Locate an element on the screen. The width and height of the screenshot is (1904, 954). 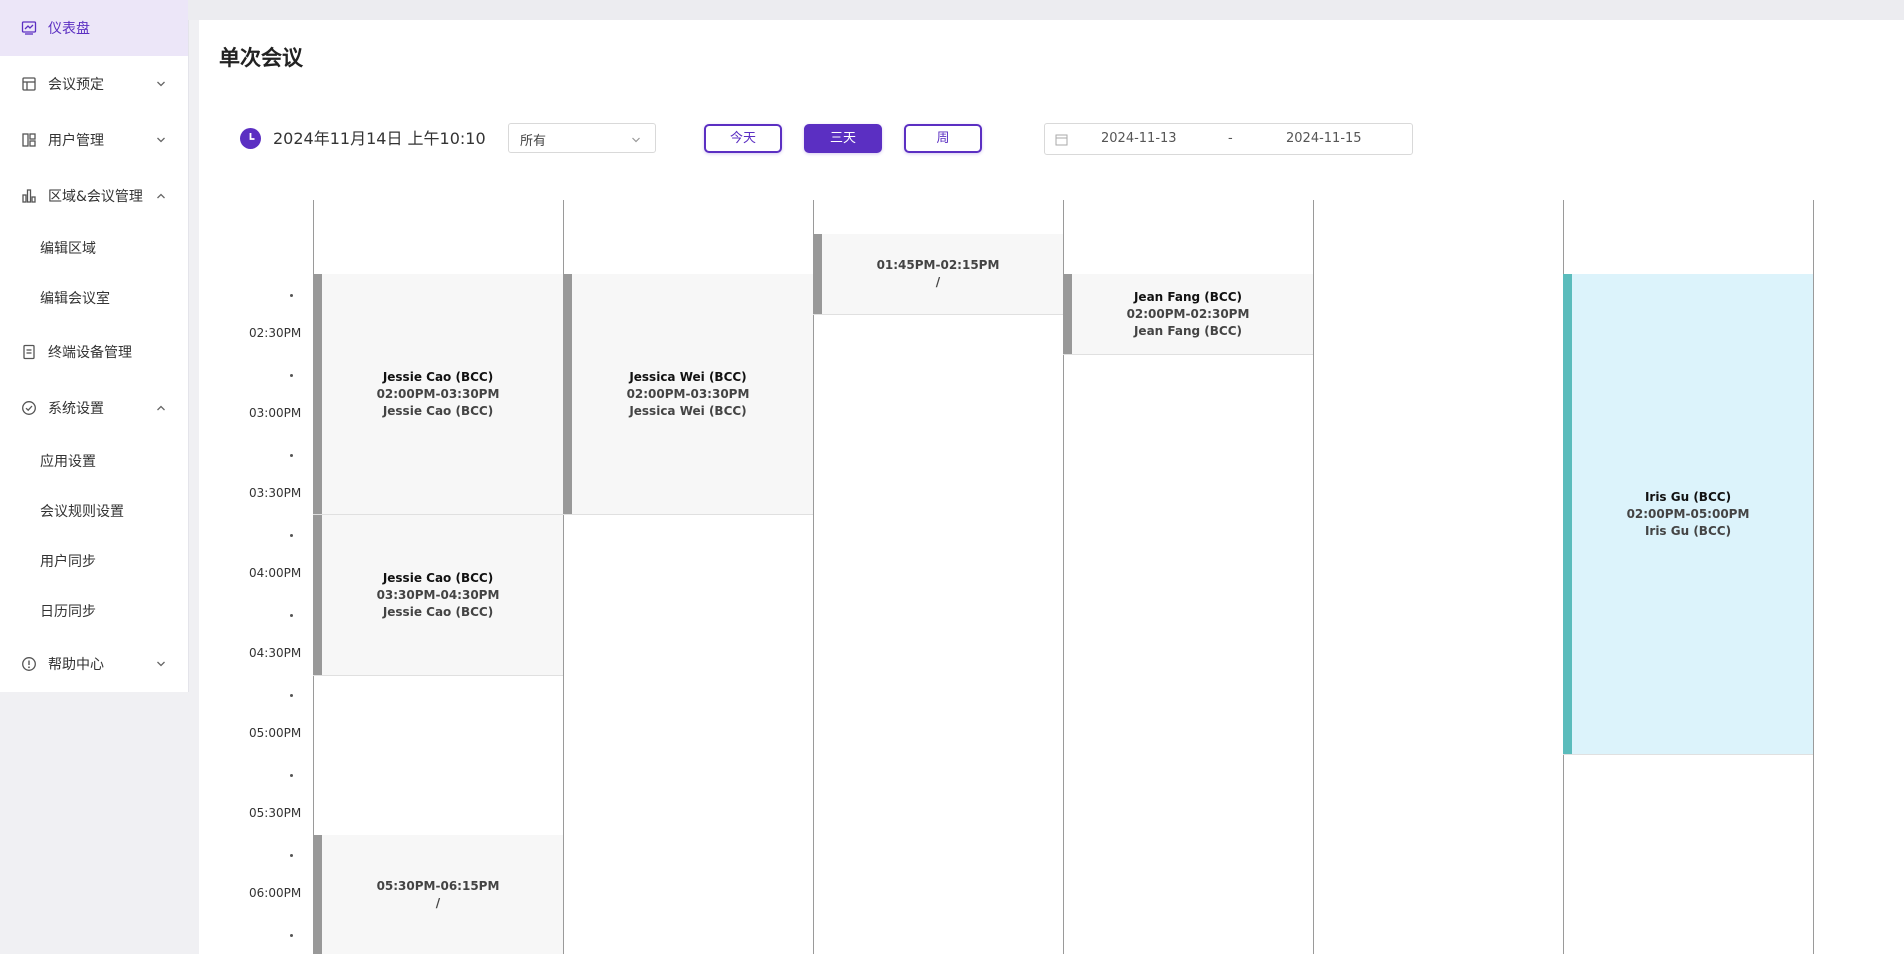
sidebar-item-dashboard: 仪表盘 is located at coordinates (94, 28).